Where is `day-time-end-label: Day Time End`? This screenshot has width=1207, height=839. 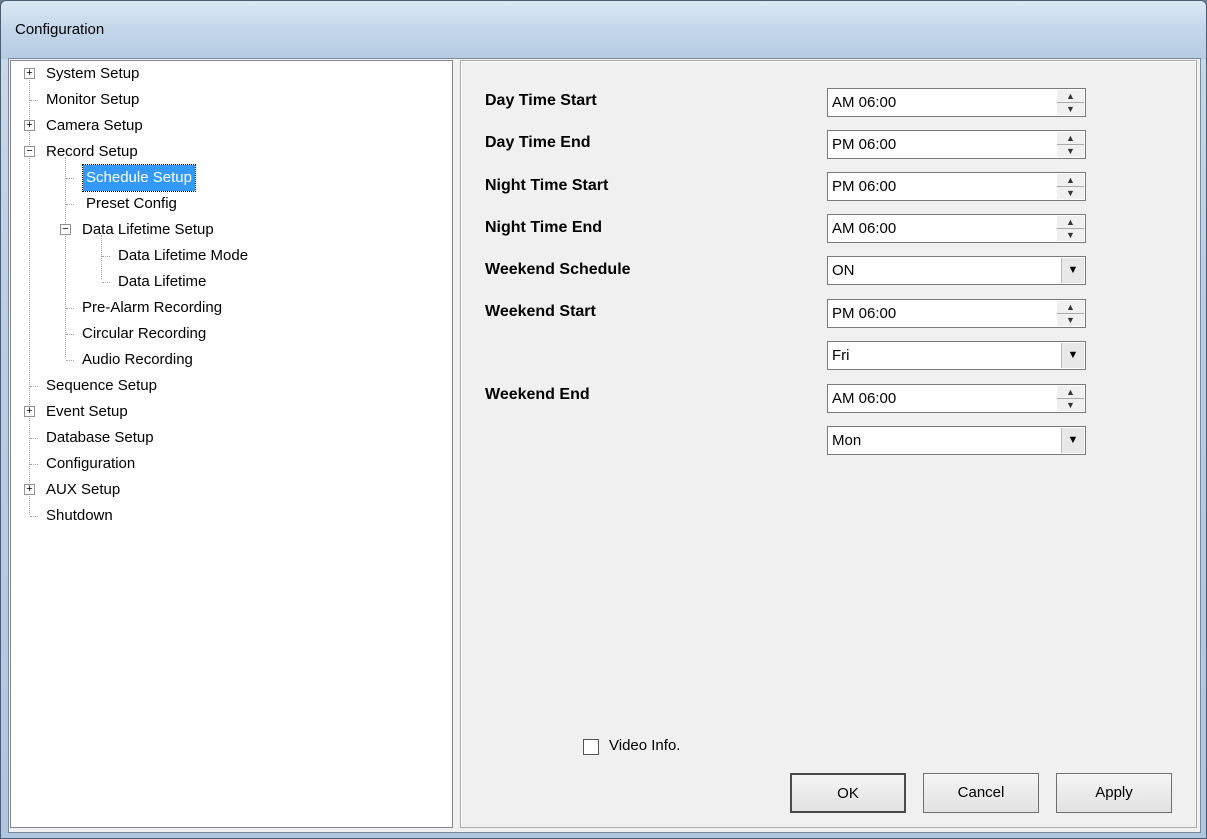 day-time-end-label: Day Time End is located at coordinates (538, 142).